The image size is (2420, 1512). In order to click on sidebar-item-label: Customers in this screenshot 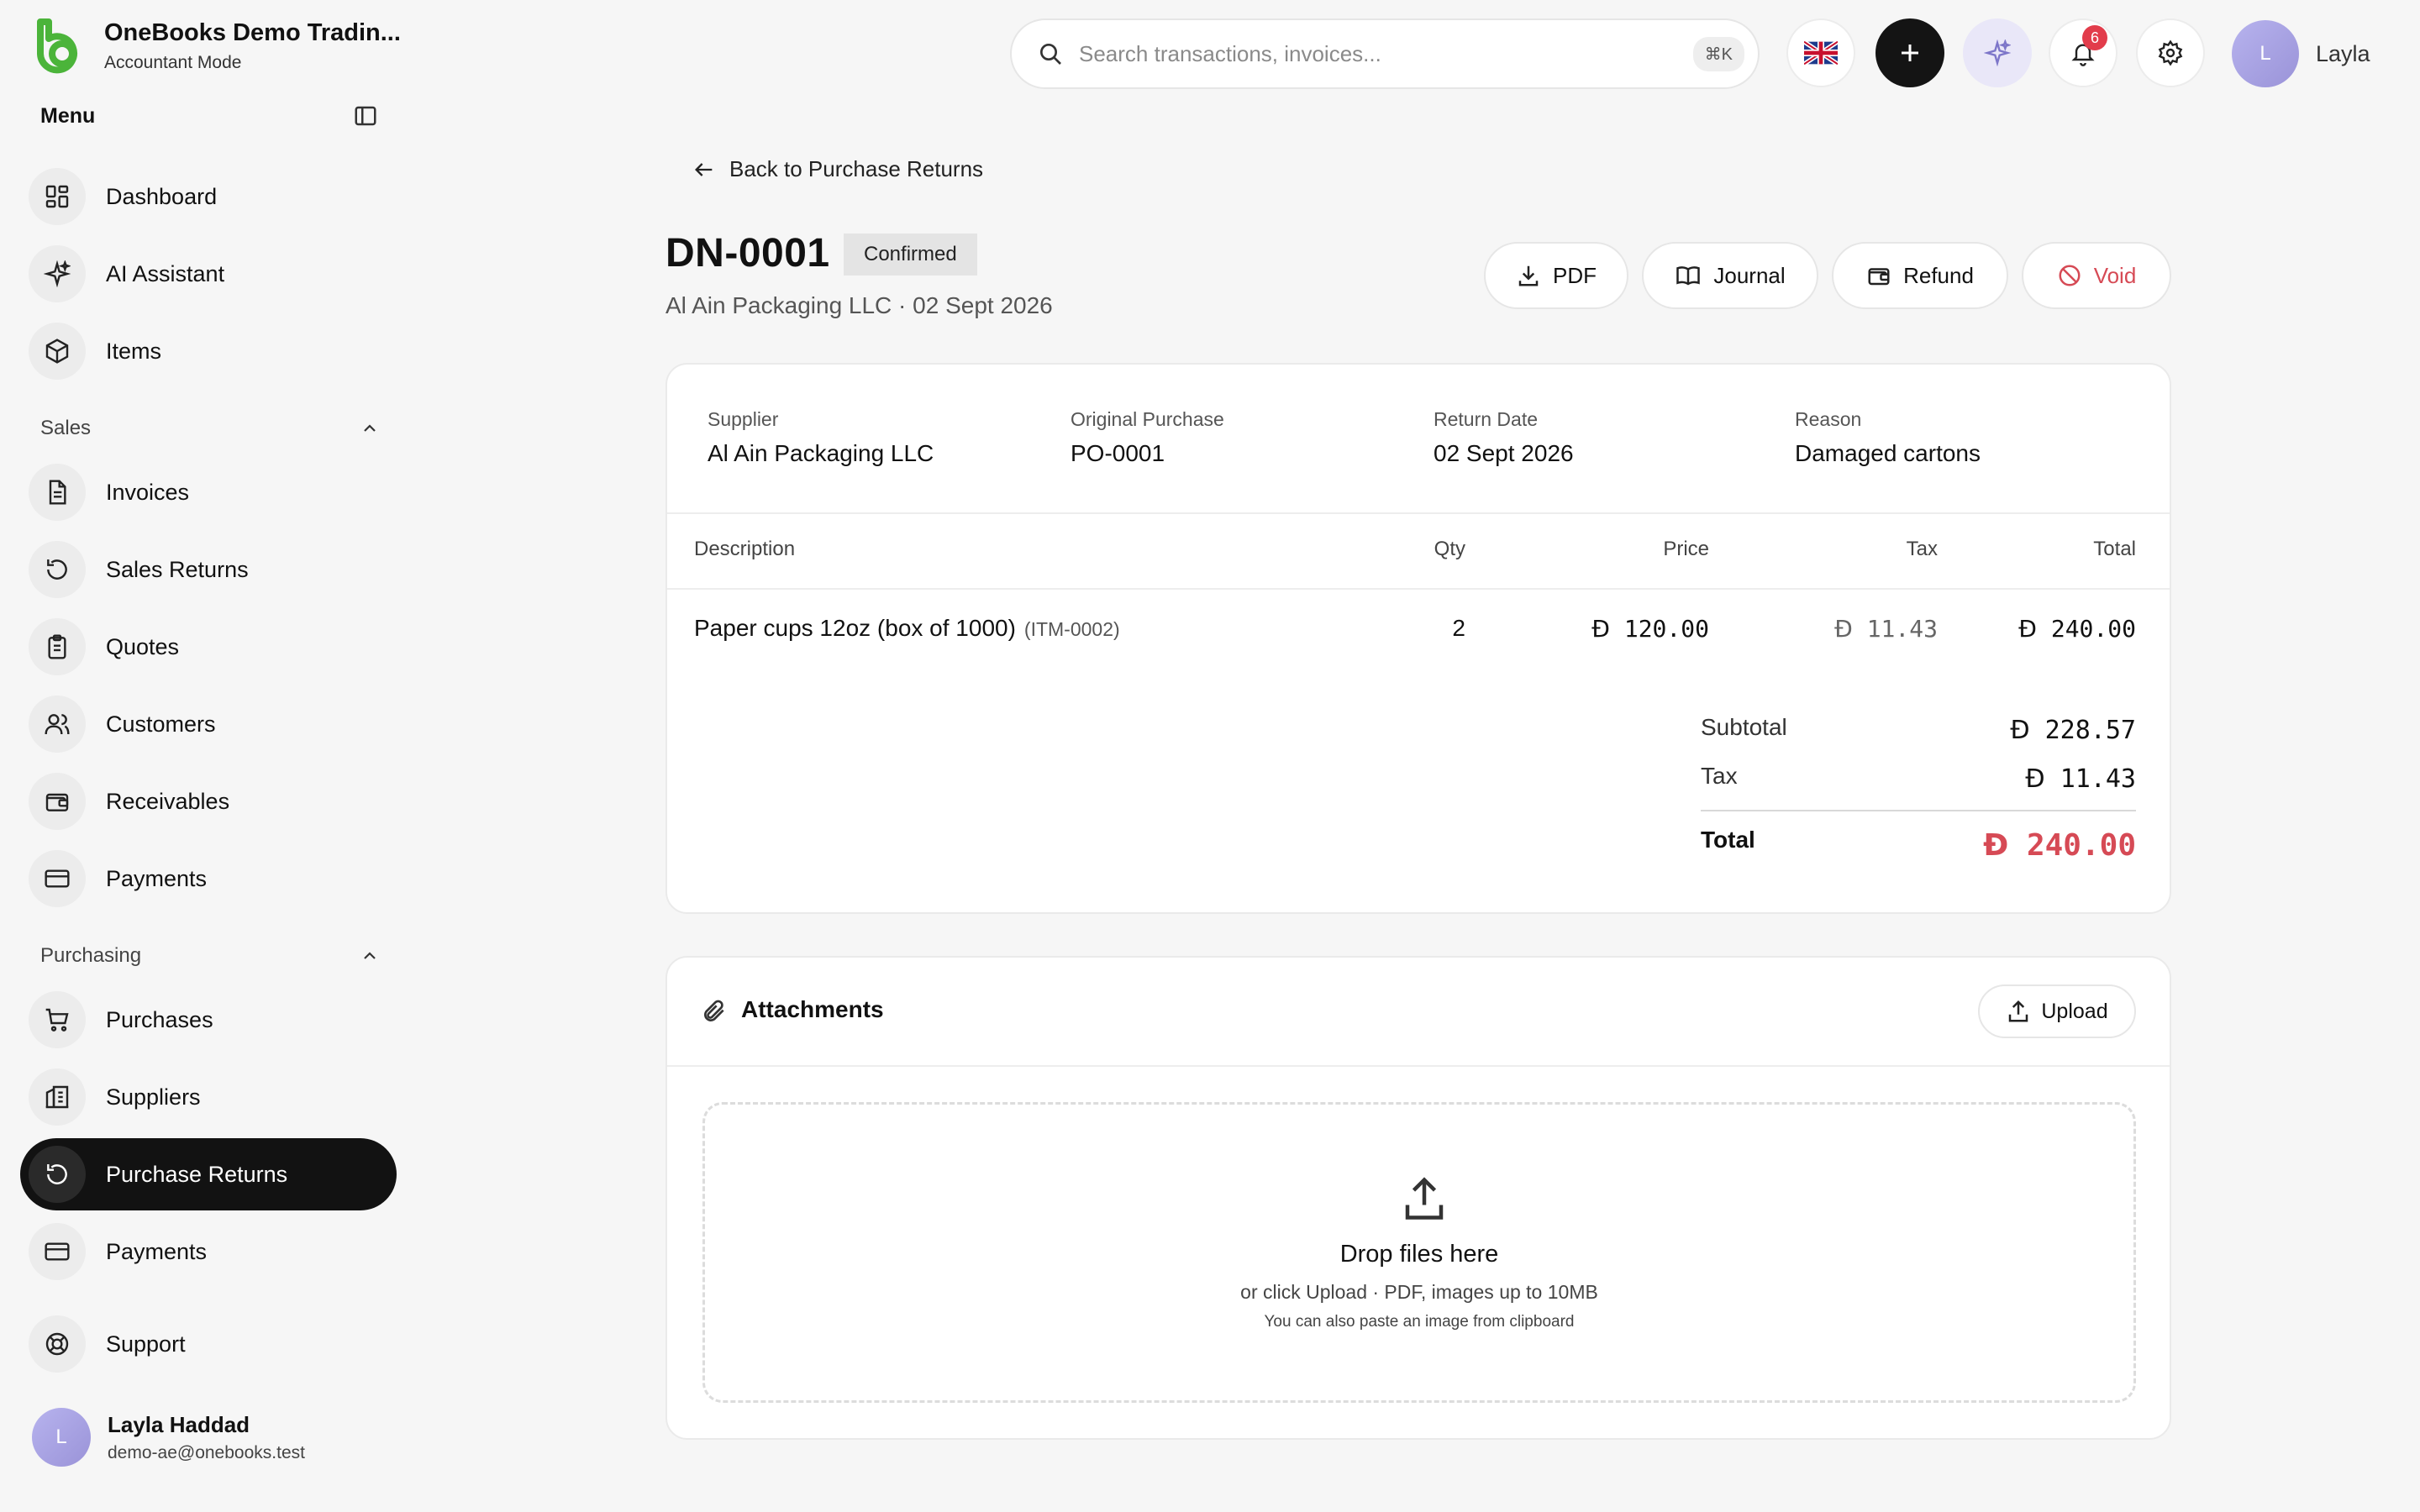, I will do `click(161, 724)`.